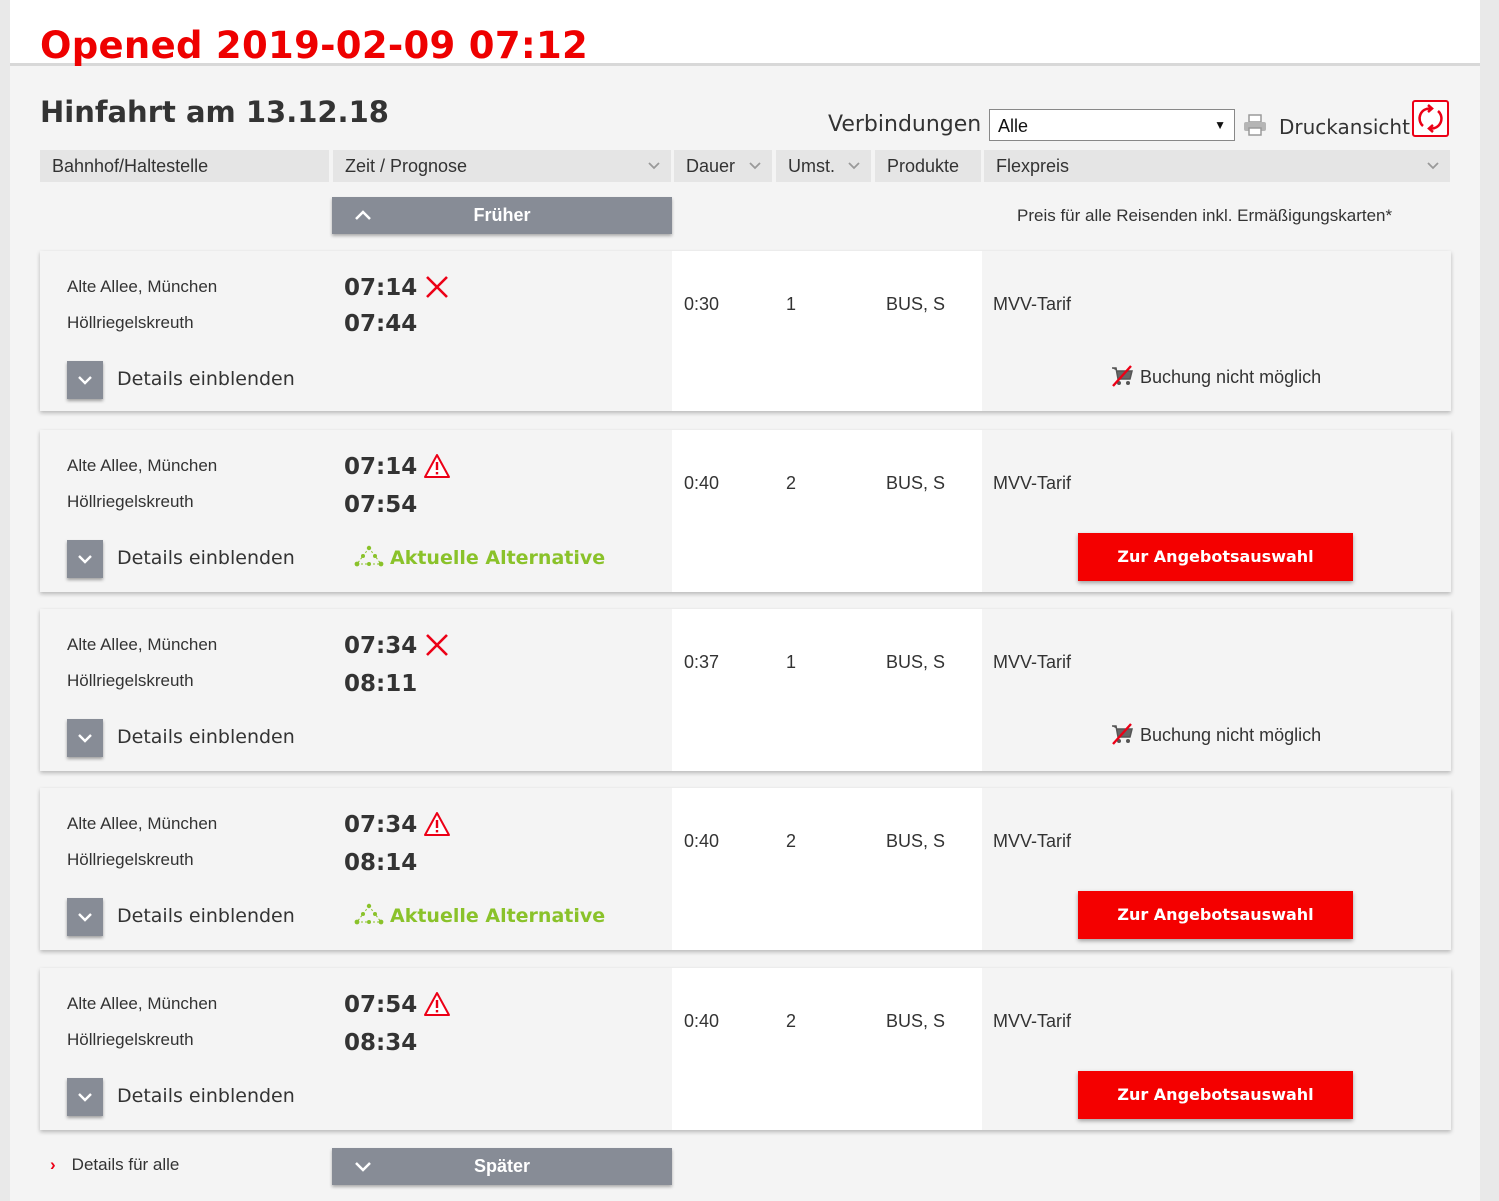 The image size is (1499, 1201). Describe the element at coordinates (381, 1005) in the screenshot. I see `departure-time: 07:54` at that location.